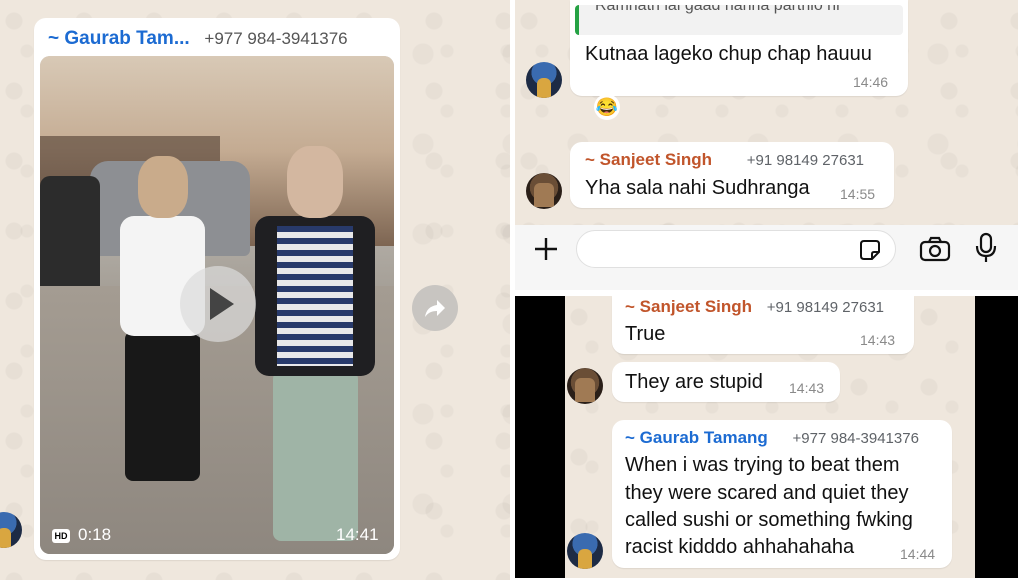 This screenshot has width=1024, height=585. I want to click on camera-icon, so click(935, 249).